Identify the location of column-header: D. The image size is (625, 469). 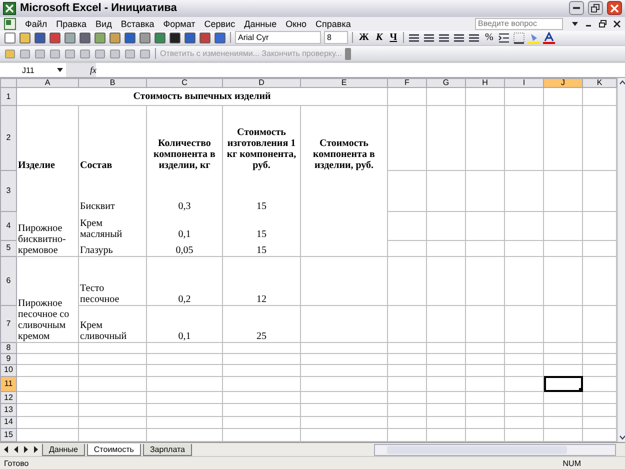
(261, 83).